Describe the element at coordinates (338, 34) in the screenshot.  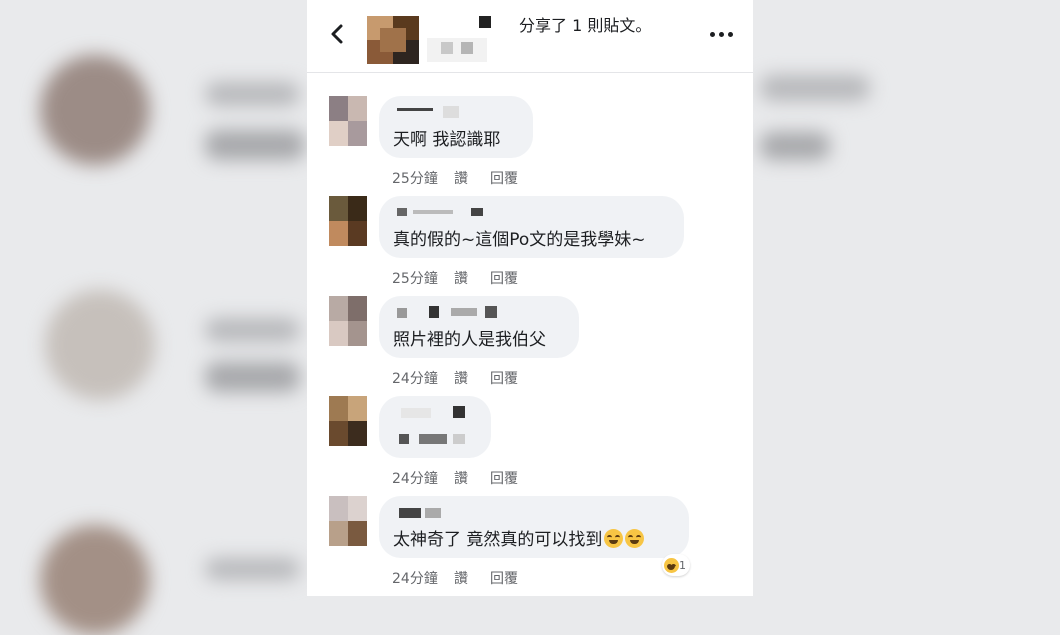
I see `back-arrow-icon` at that location.